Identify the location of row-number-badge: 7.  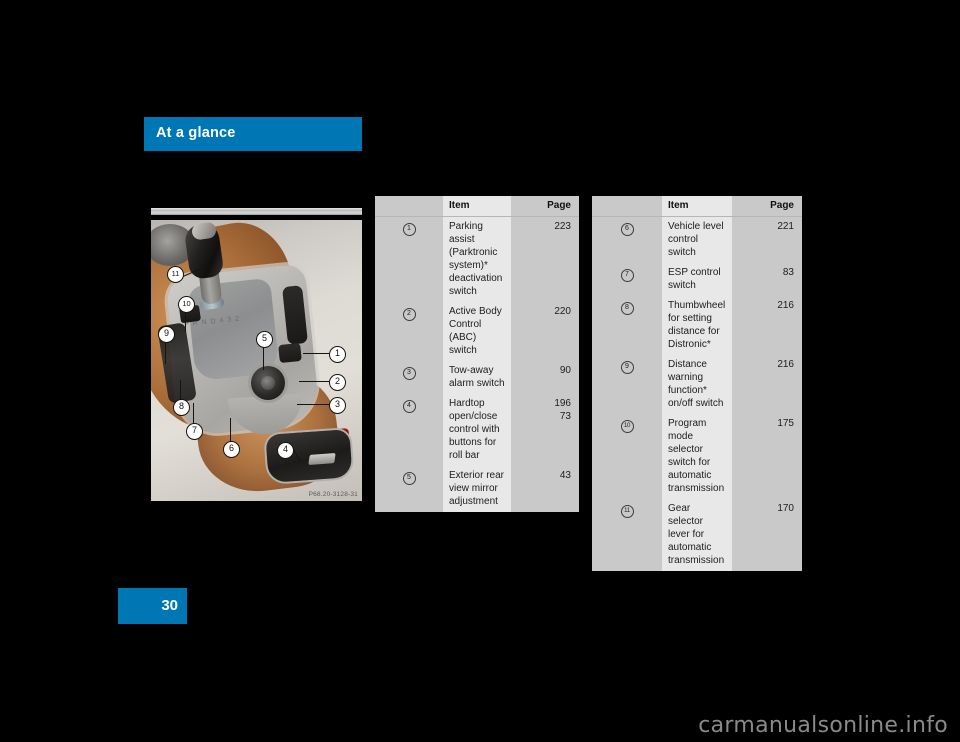
(627, 275).